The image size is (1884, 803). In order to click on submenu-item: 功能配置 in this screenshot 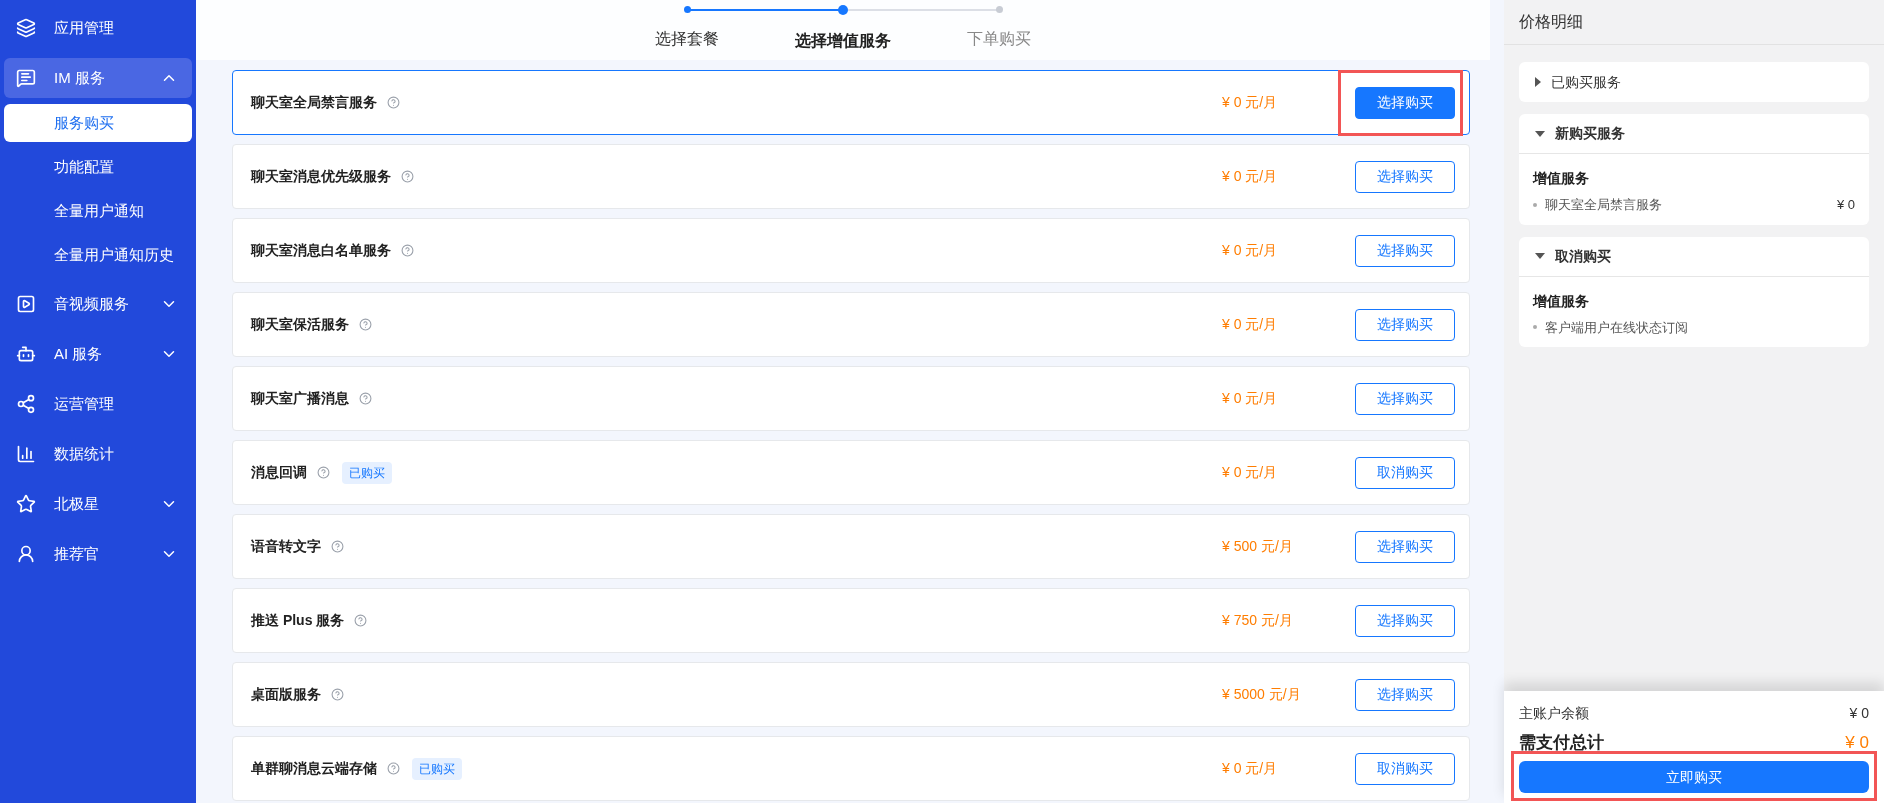, I will do `click(98, 167)`.